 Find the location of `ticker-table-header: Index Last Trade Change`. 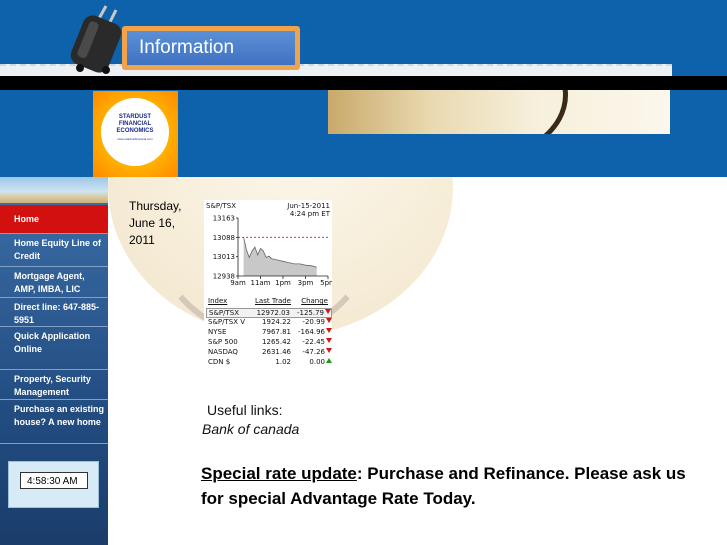

ticker-table-header: Index Last Trade Change is located at coordinates (269, 302).